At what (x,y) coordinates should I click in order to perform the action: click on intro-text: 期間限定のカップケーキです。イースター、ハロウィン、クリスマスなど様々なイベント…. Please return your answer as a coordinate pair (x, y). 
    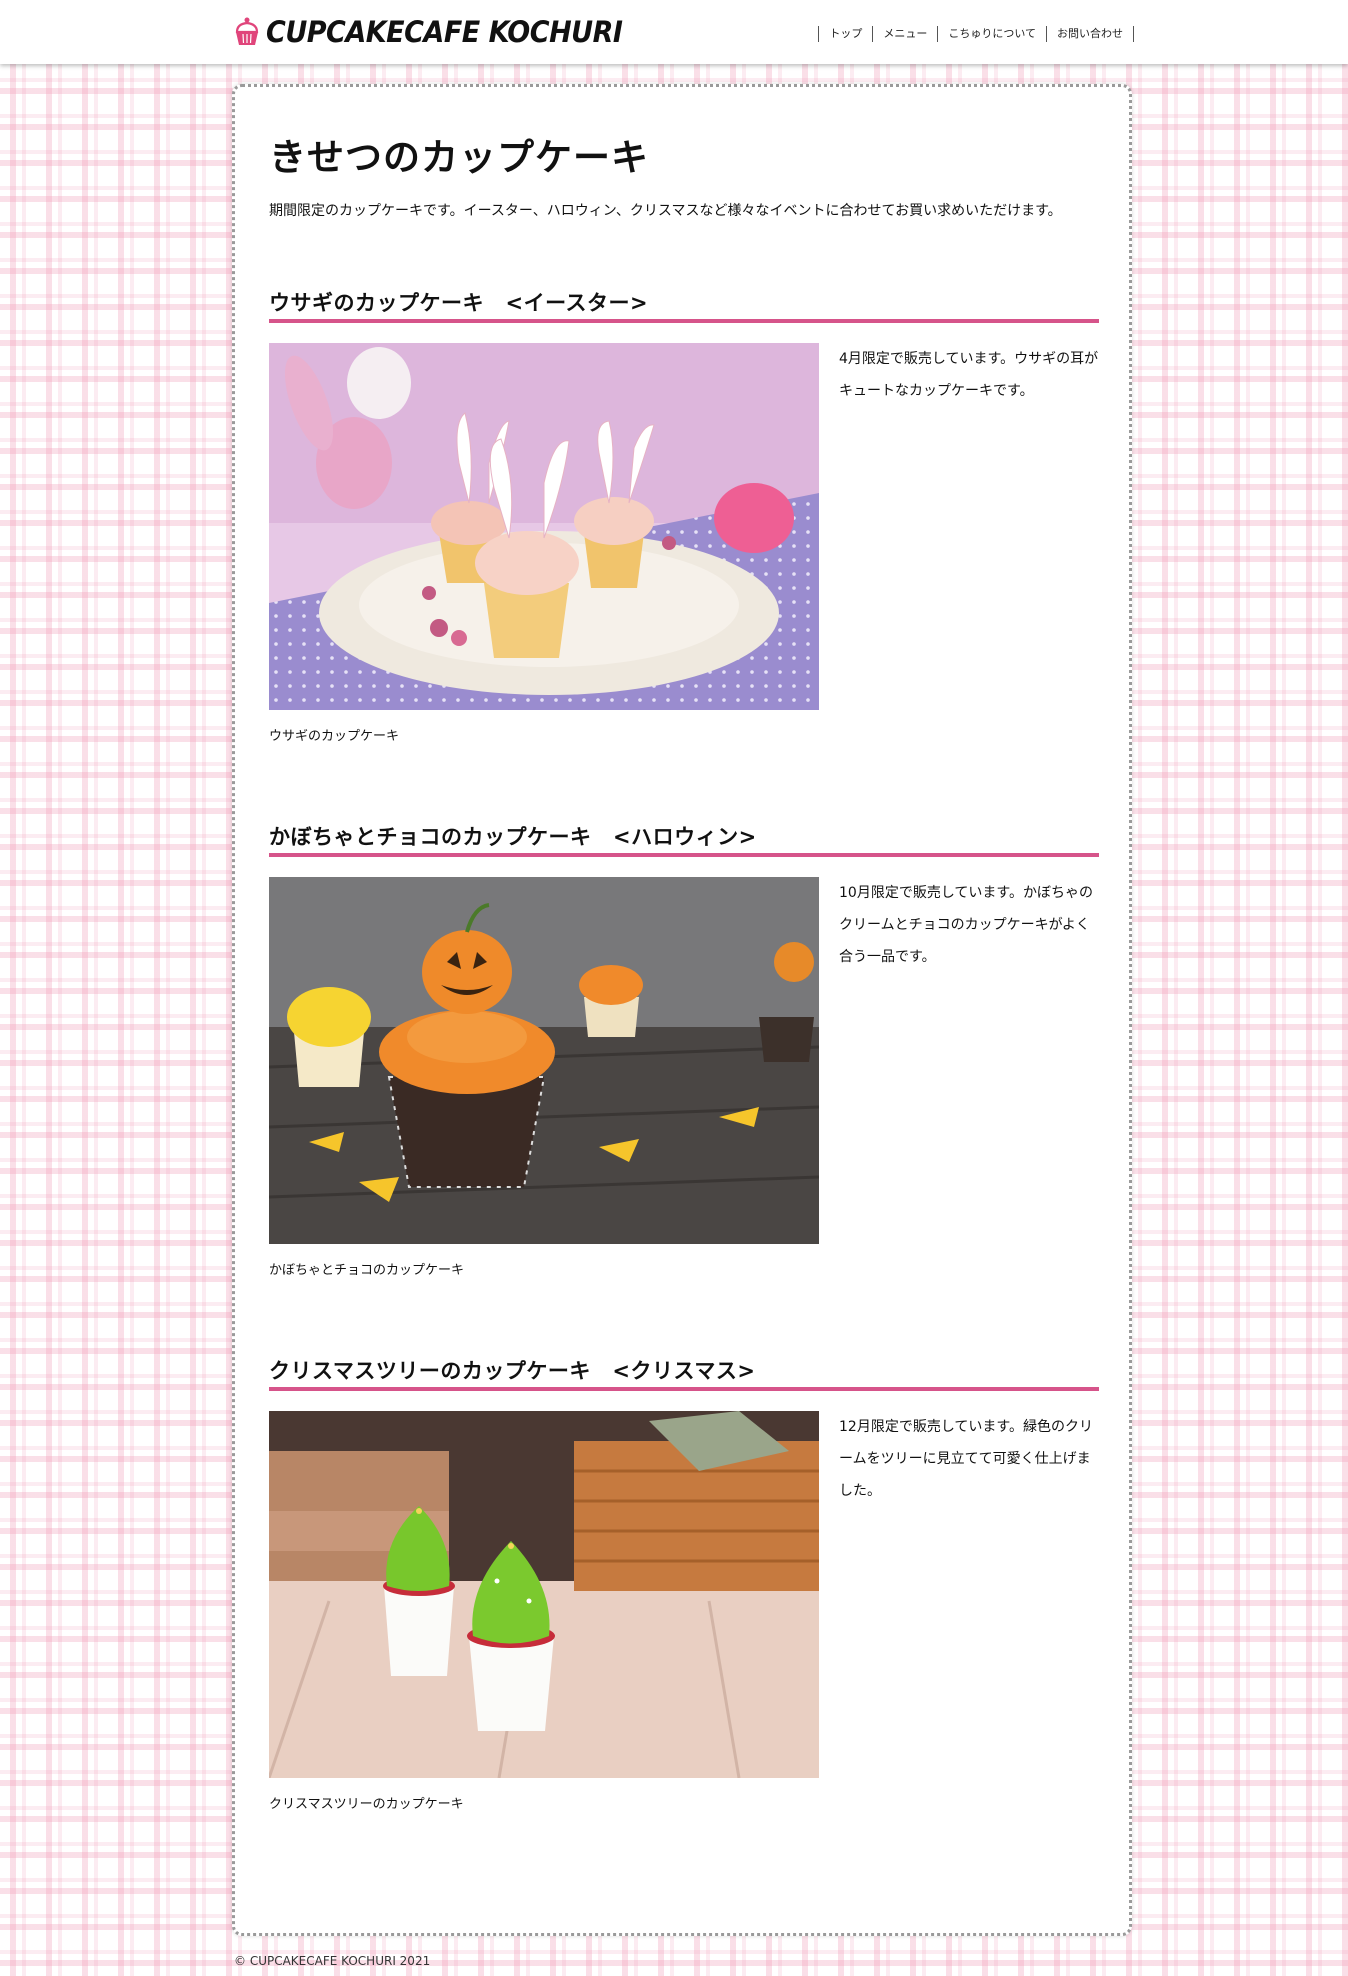
    Looking at the image, I should click on (665, 211).